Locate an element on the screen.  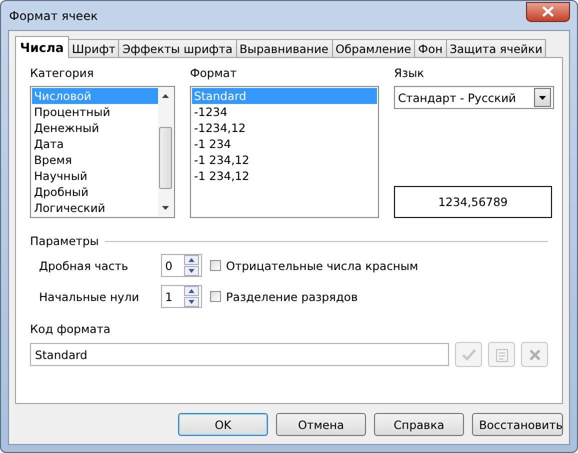
list-item: Научный is located at coordinates (95, 176).